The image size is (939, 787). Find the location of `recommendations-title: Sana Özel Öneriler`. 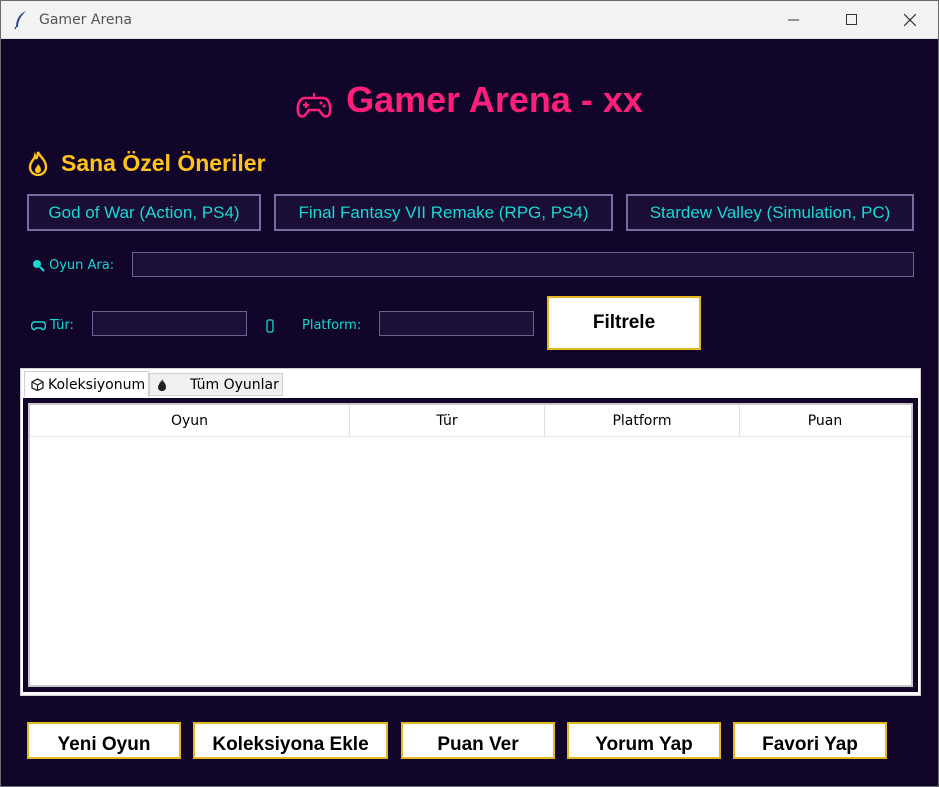

recommendations-title: Sana Özel Öneriler is located at coordinates (163, 162).